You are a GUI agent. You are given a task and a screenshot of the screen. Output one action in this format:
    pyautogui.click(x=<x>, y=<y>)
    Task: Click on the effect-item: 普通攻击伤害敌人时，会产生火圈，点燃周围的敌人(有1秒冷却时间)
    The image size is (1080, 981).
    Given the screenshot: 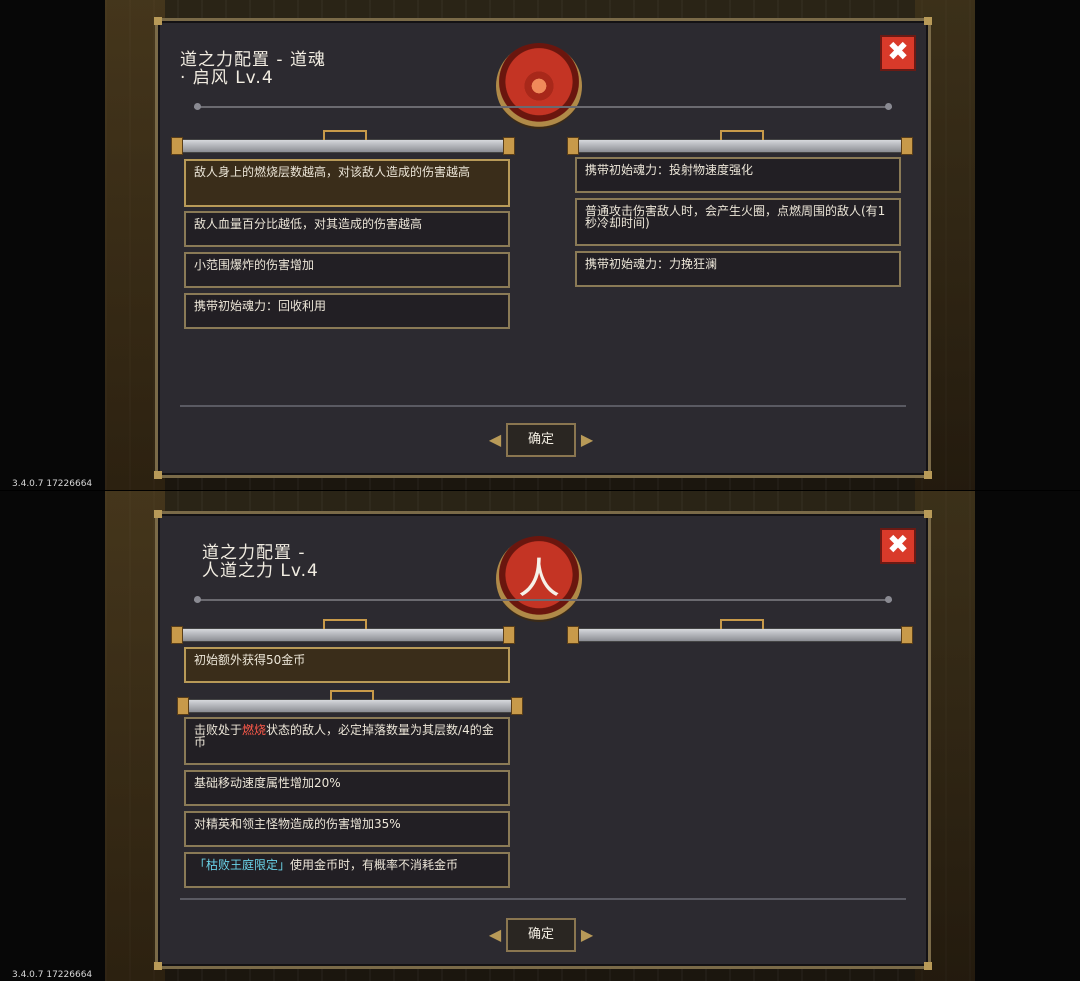 What is the action you would take?
    pyautogui.click(x=738, y=222)
    